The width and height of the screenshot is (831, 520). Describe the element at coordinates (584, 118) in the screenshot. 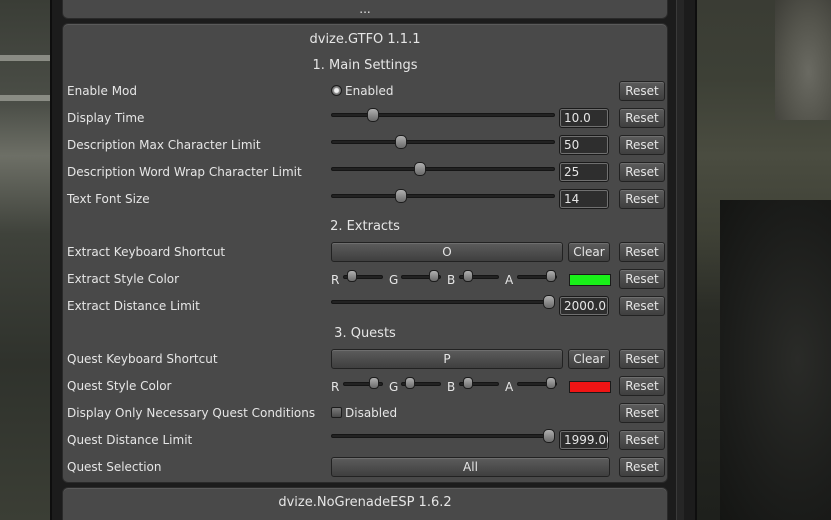

I see `display-time-input: 10.0` at that location.